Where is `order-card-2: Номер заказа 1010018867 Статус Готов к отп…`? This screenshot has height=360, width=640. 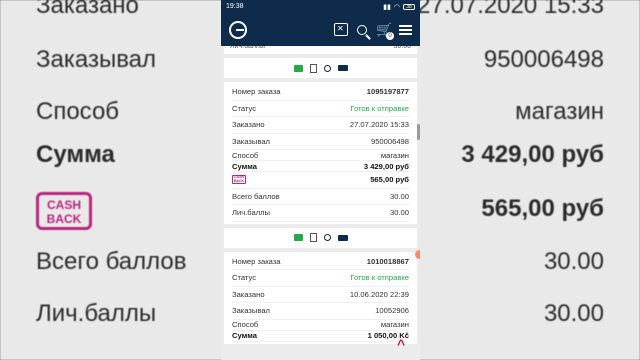 order-card-2: Номер заказа 1010018867 Статус Готов к отп… is located at coordinates (320, 297).